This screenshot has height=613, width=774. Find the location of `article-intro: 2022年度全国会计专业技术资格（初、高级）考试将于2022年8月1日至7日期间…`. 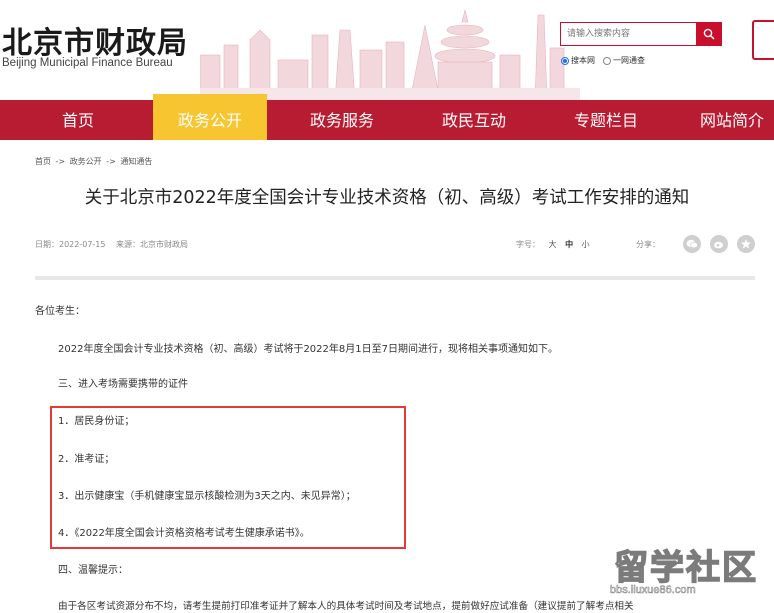

article-intro: 2022年度全国会计专业技术资格（初、高级）考试将于2022年8月1日至7日期间… is located at coordinates (308, 349).